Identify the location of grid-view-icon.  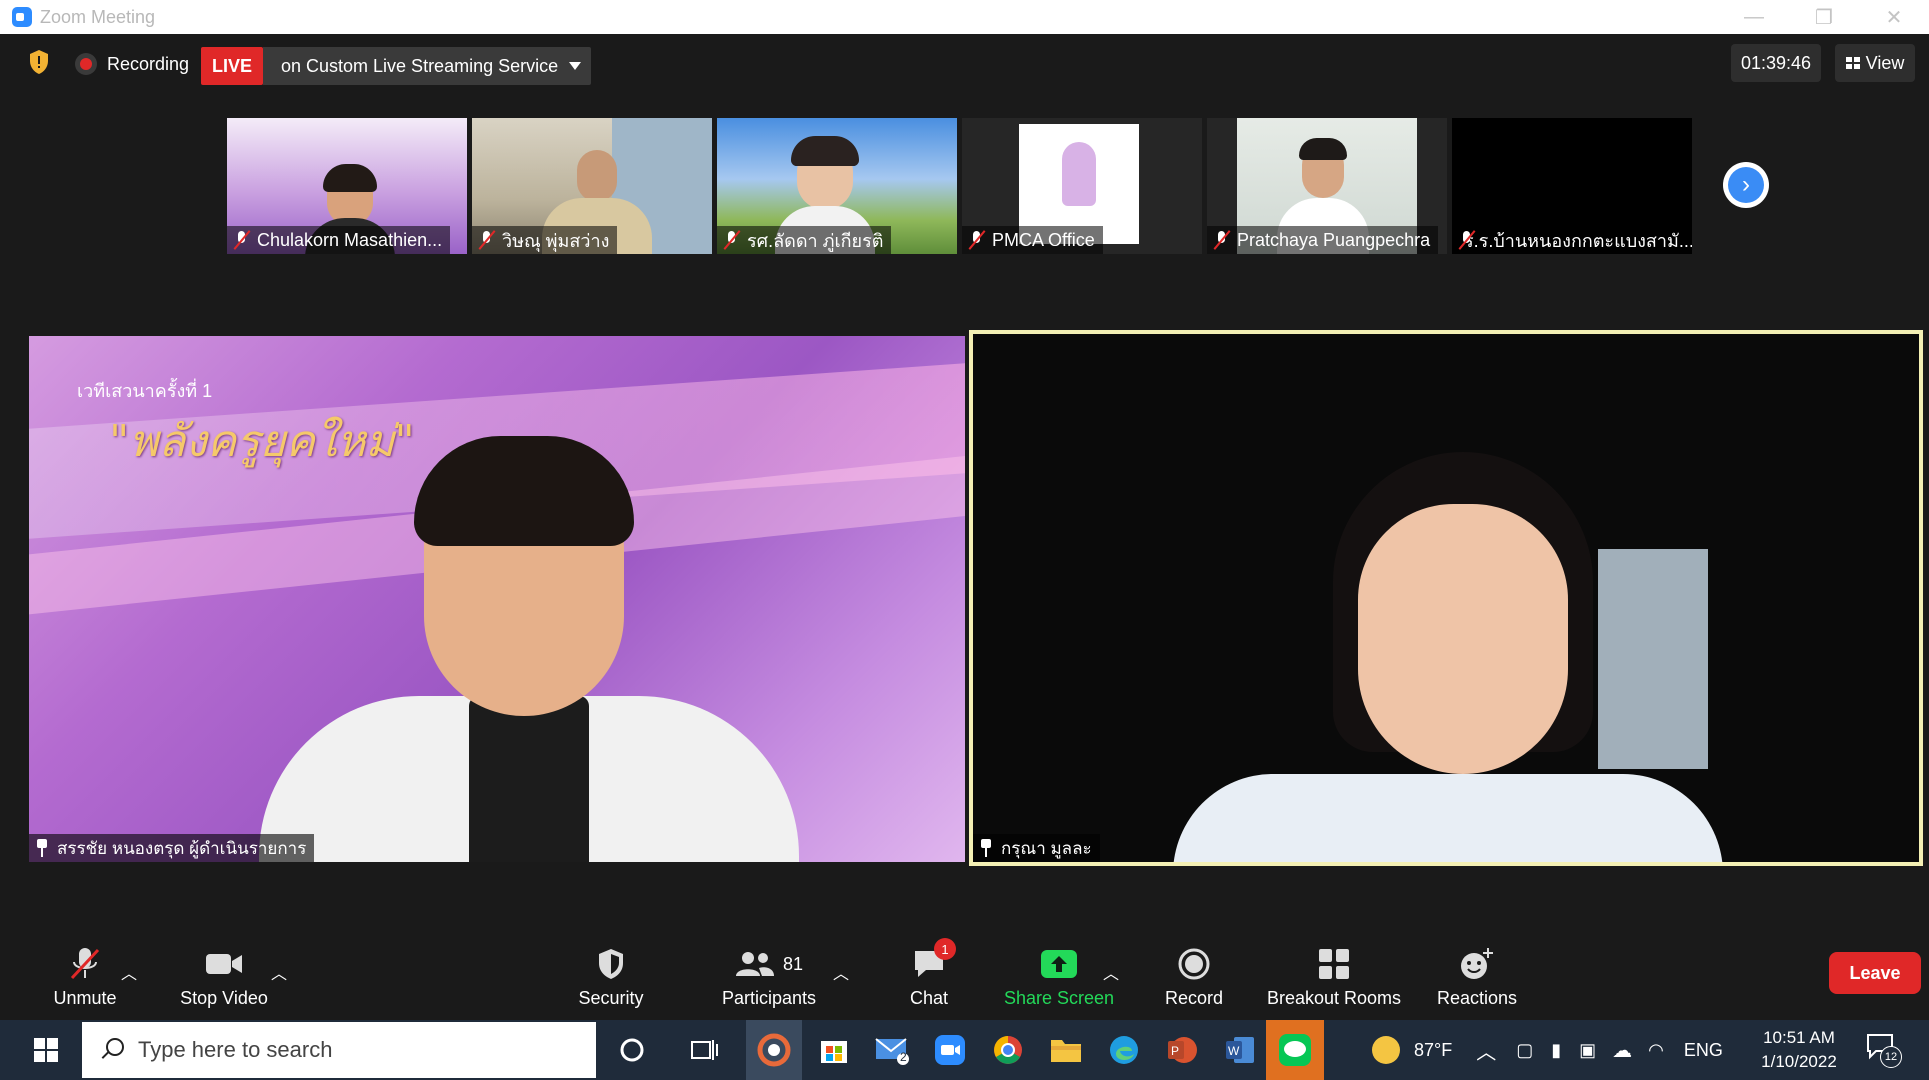
(1852, 63).